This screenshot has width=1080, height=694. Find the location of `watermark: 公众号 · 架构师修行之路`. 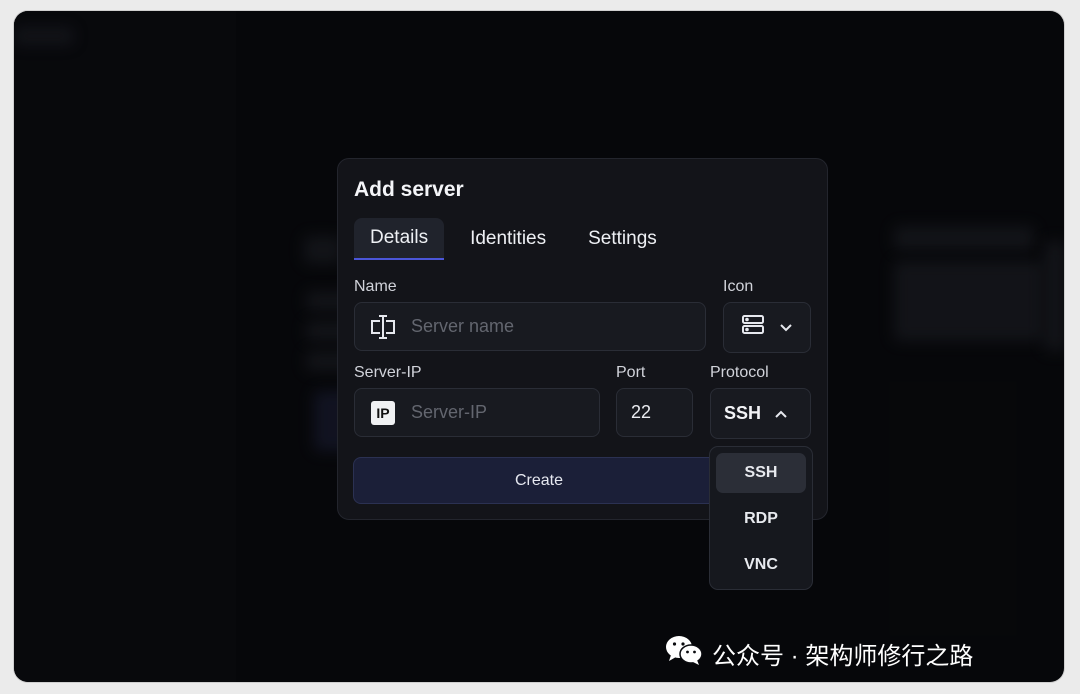

watermark: 公众号 · 架构师修行之路 is located at coordinates (819, 653).